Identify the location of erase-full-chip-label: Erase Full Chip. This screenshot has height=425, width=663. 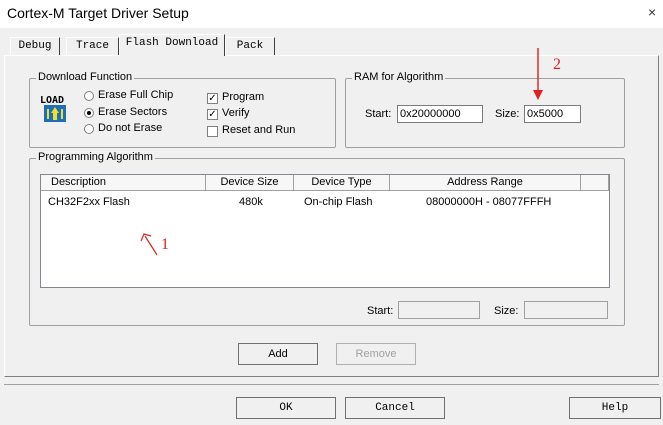
(136, 95).